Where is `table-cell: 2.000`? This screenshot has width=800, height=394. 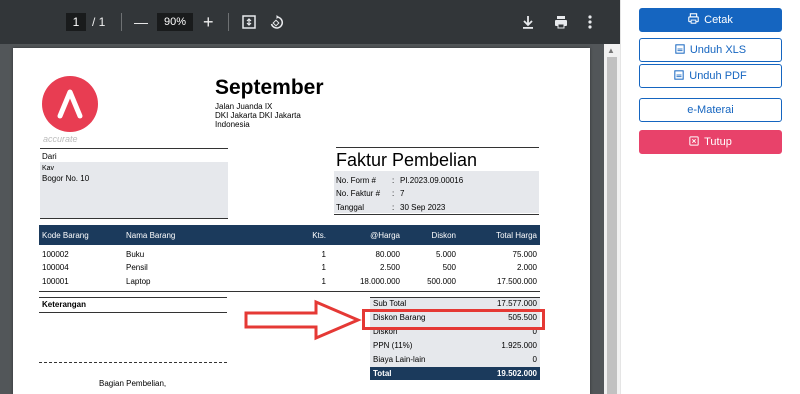 table-cell: 2.000 is located at coordinates (526, 267).